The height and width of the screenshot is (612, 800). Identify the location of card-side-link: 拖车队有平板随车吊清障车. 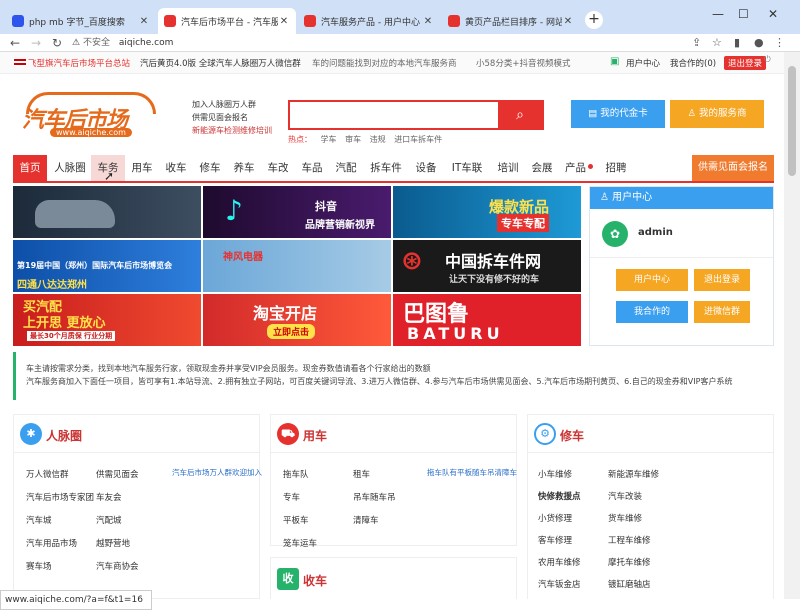
(472, 472).